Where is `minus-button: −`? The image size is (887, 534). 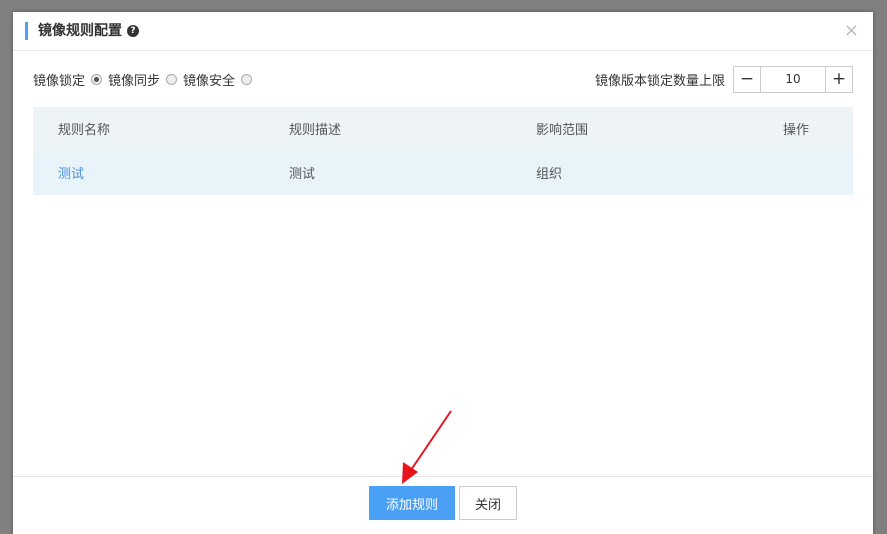
minus-button: − is located at coordinates (747, 79).